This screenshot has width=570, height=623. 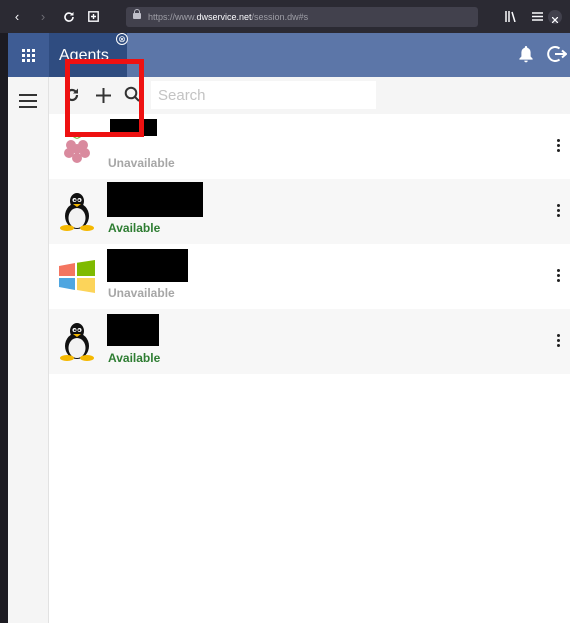 I want to click on grid-icon, so click(x=28, y=55).